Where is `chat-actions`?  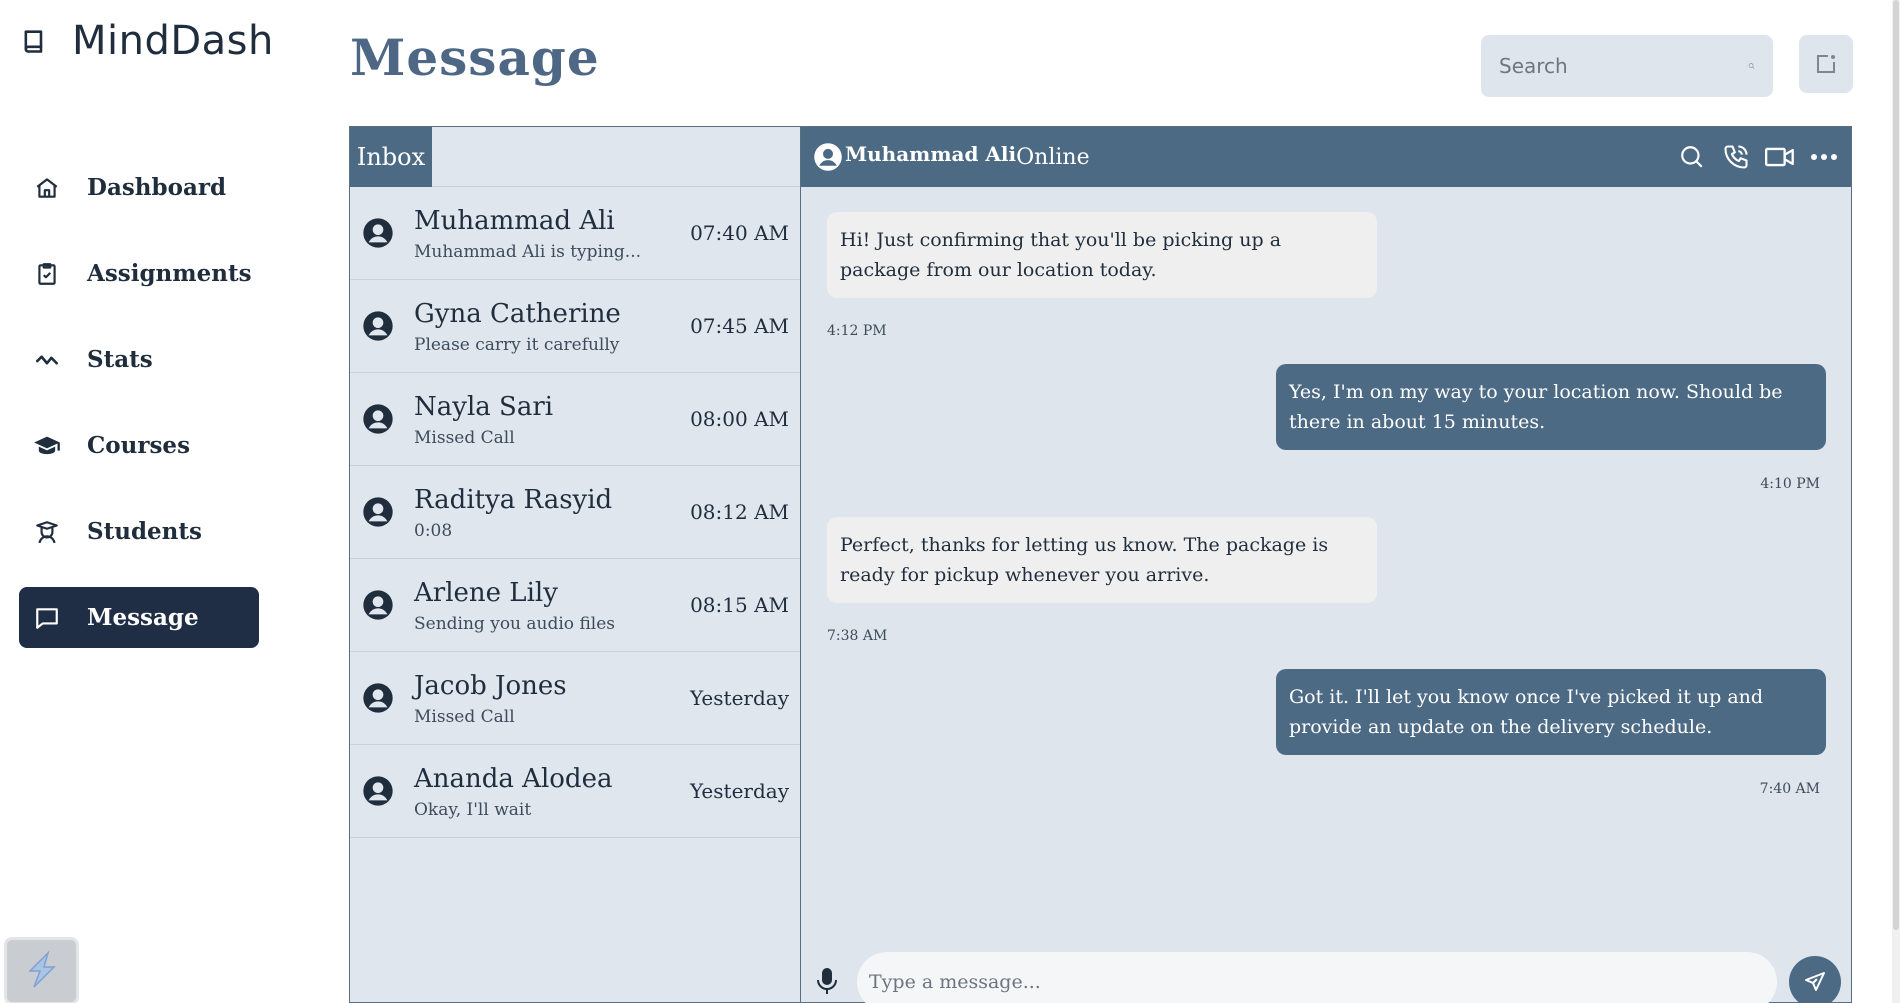 chat-actions is located at coordinates (1758, 157).